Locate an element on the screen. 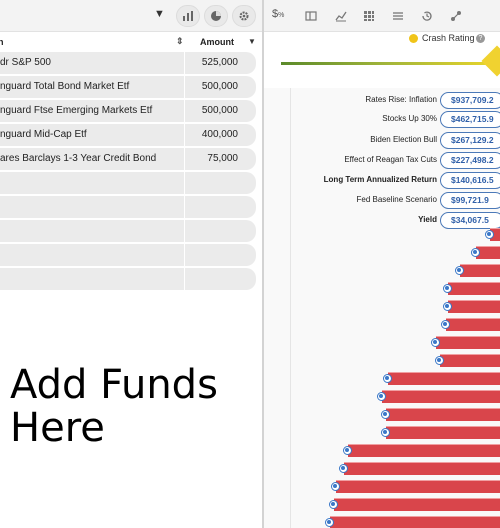  fund-name: nguard Ftse Emerging Markets Etf is located at coordinates (76, 110).